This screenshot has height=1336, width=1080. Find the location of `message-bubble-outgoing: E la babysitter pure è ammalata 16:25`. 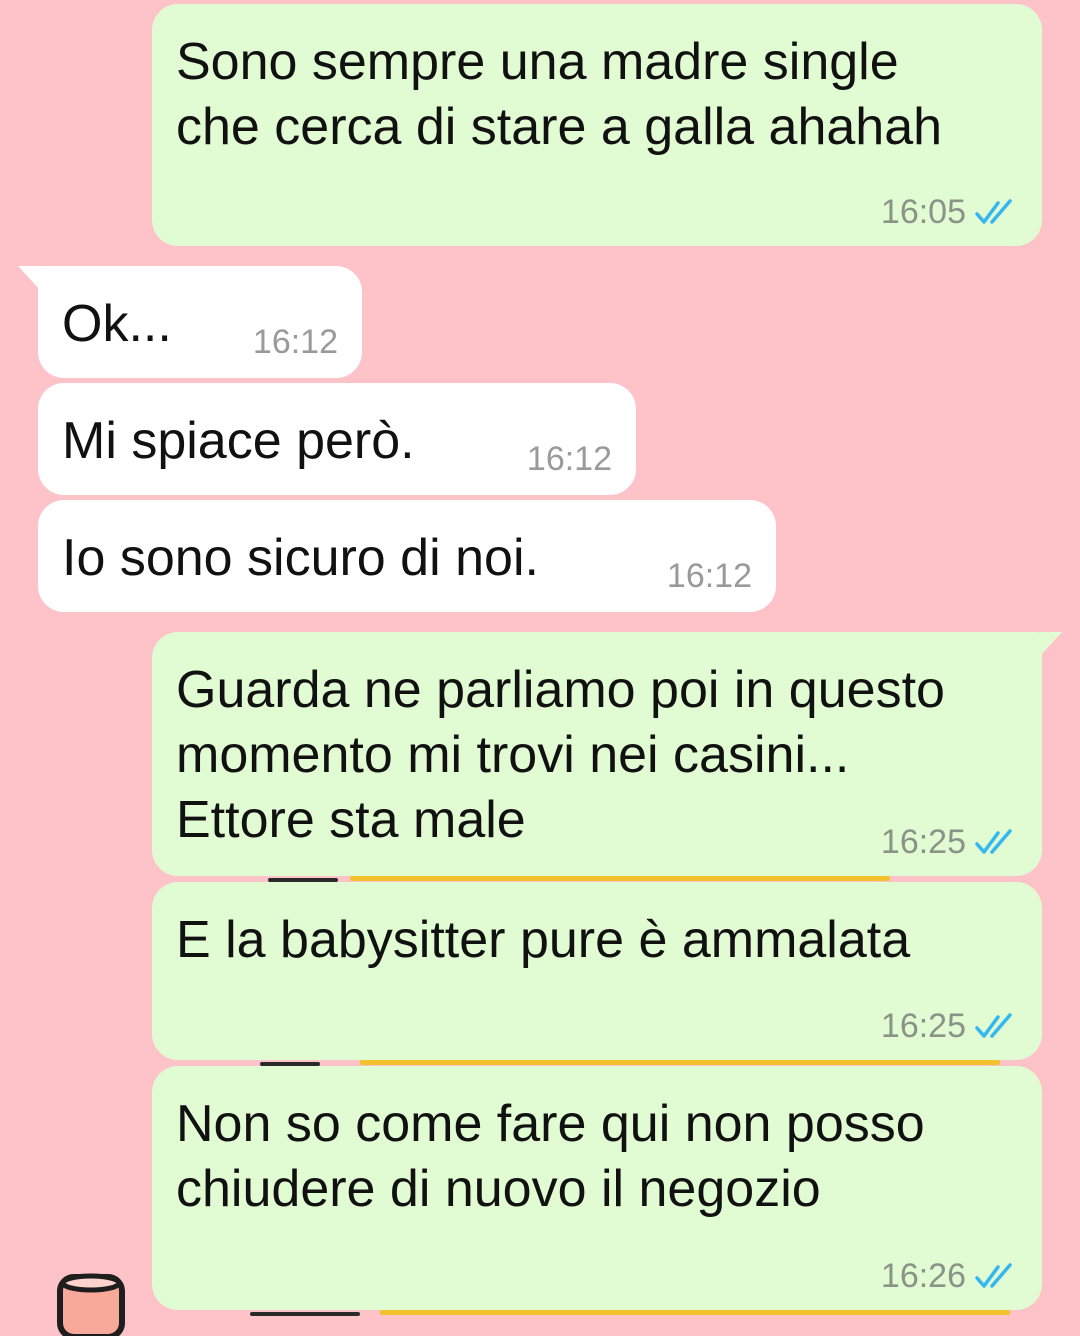

message-bubble-outgoing: E la babysitter pure è ammalata 16:25 is located at coordinates (597, 971).